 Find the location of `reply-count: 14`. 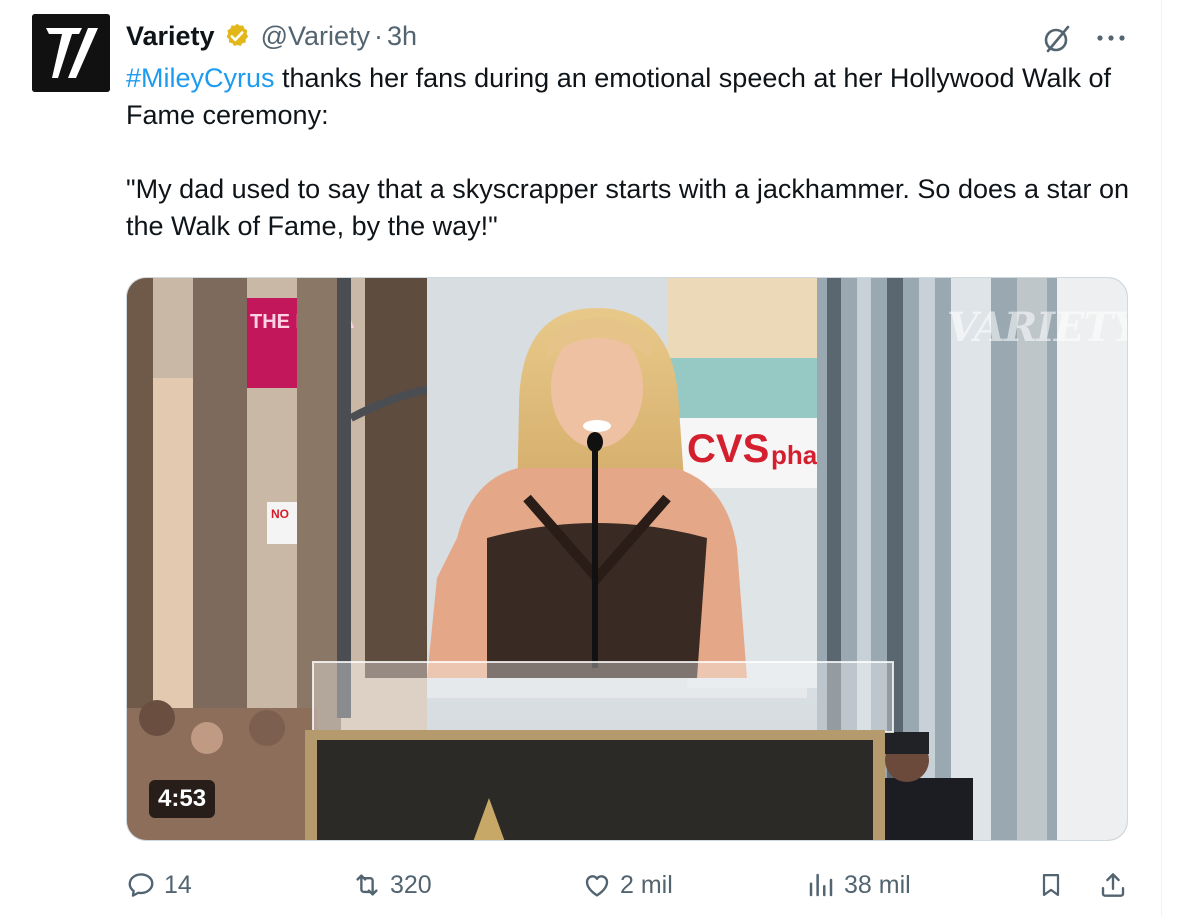

reply-count: 14 is located at coordinates (178, 884).